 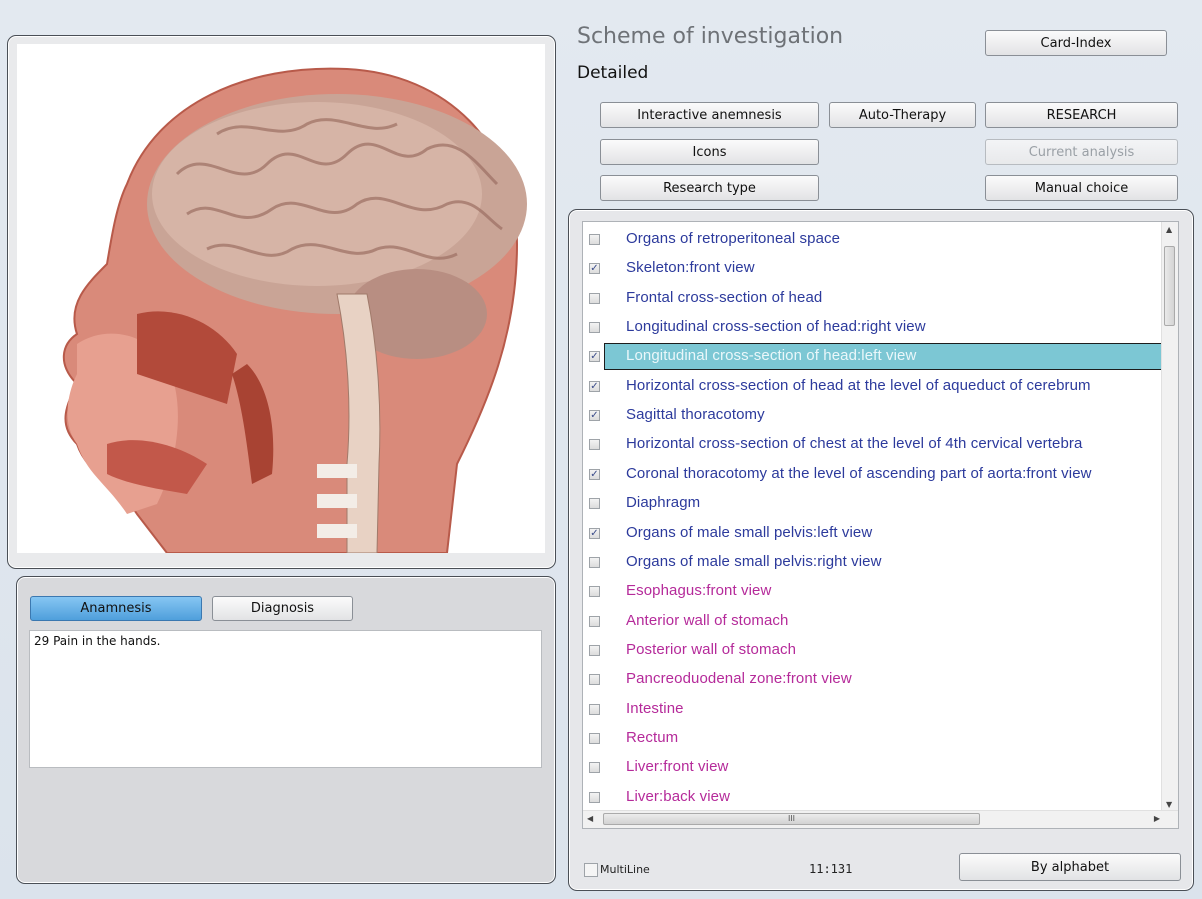 I want to click on list-item-label: Frontal cross-section of head, so click(x=724, y=297).